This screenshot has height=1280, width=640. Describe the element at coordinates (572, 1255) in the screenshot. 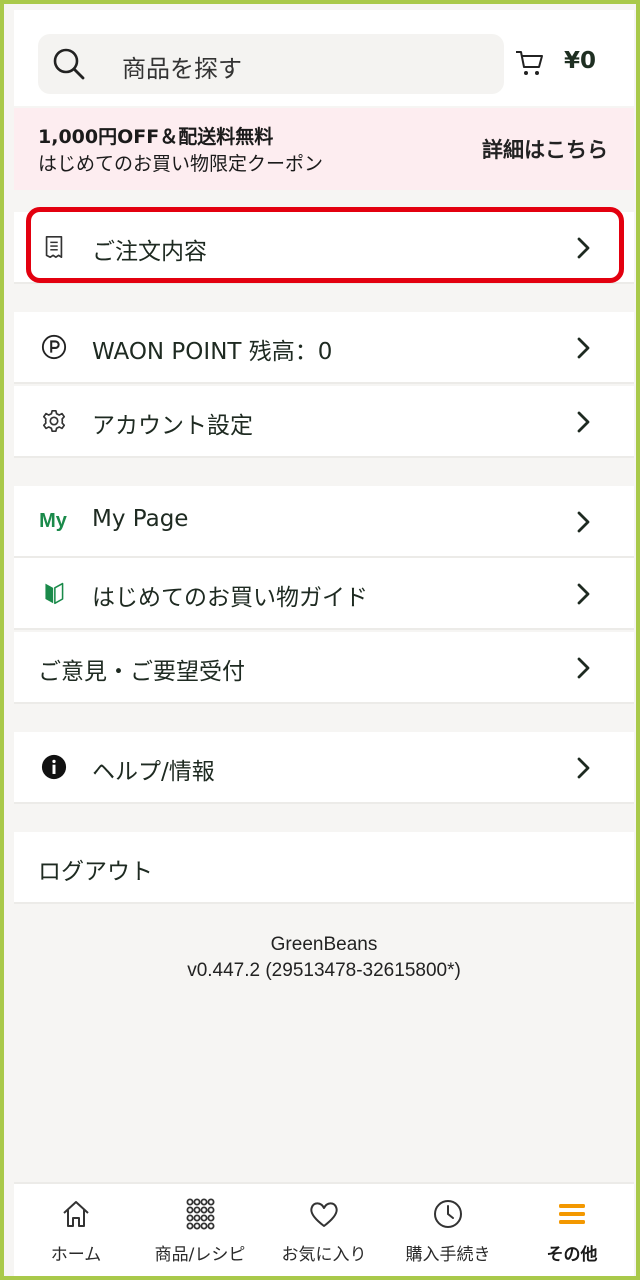

I see `nav-label: その他` at that location.